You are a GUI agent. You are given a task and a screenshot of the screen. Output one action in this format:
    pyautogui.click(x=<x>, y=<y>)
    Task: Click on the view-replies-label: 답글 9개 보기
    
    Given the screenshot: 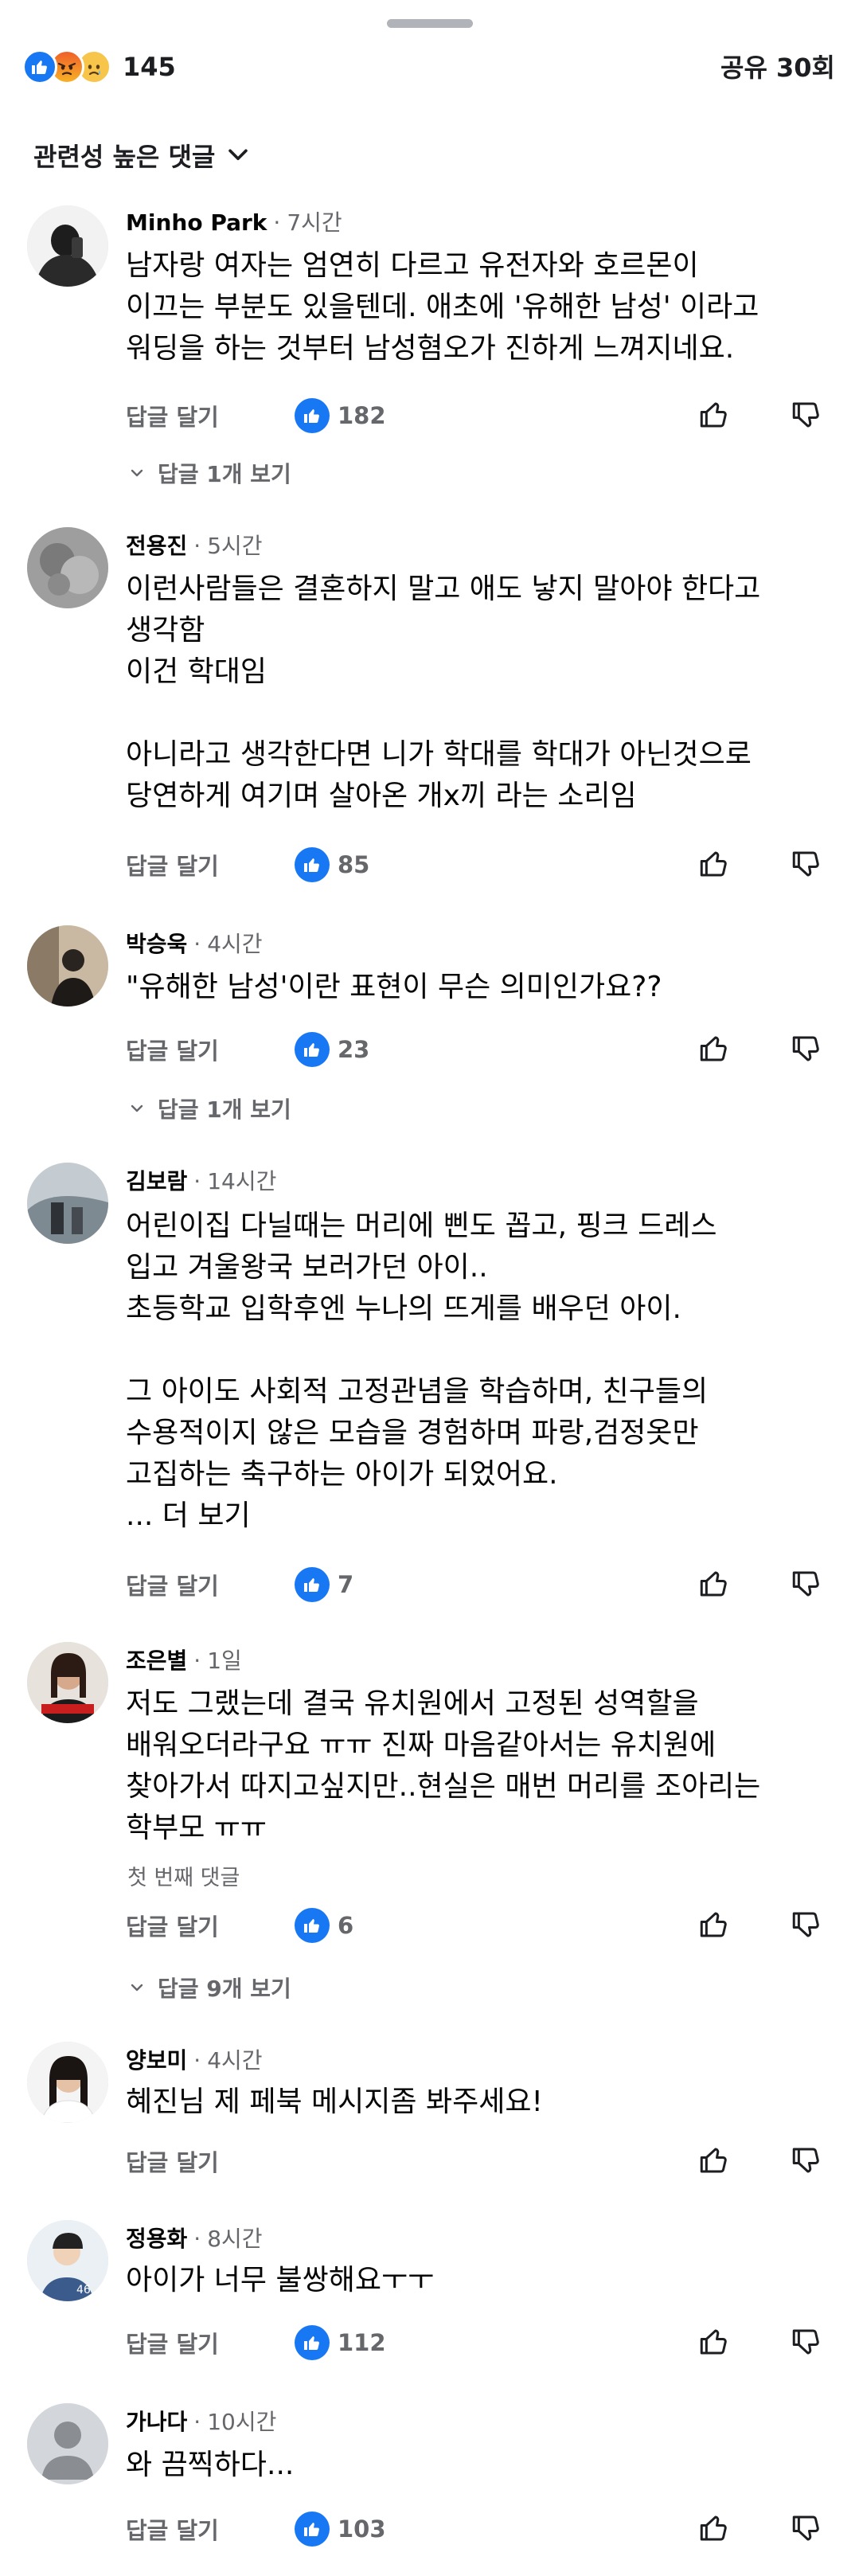 What is the action you would take?
    pyautogui.click(x=224, y=1989)
    